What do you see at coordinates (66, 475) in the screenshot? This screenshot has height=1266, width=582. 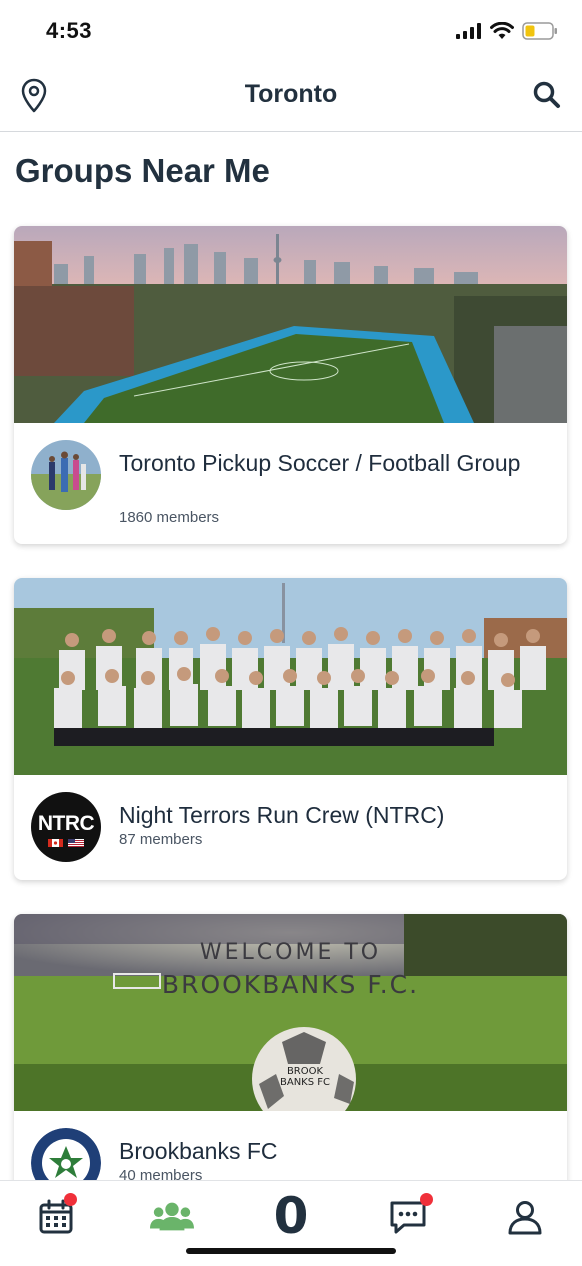 I see `group-avatar` at bounding box center [66, 475].